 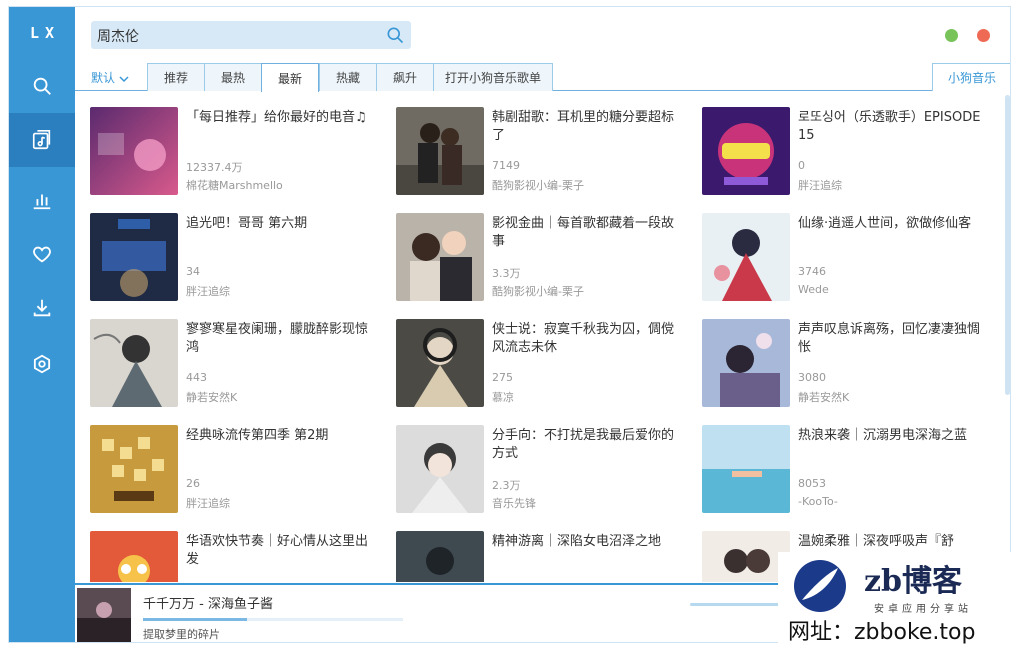 What do you see at coordinates (541, 152) in the screenshot?
I see `playlist-card: 韩剧甜歌：耳机里的糖分要超标了 7149 酷狗影视小编-栗子` at bounding box center [541, 152].